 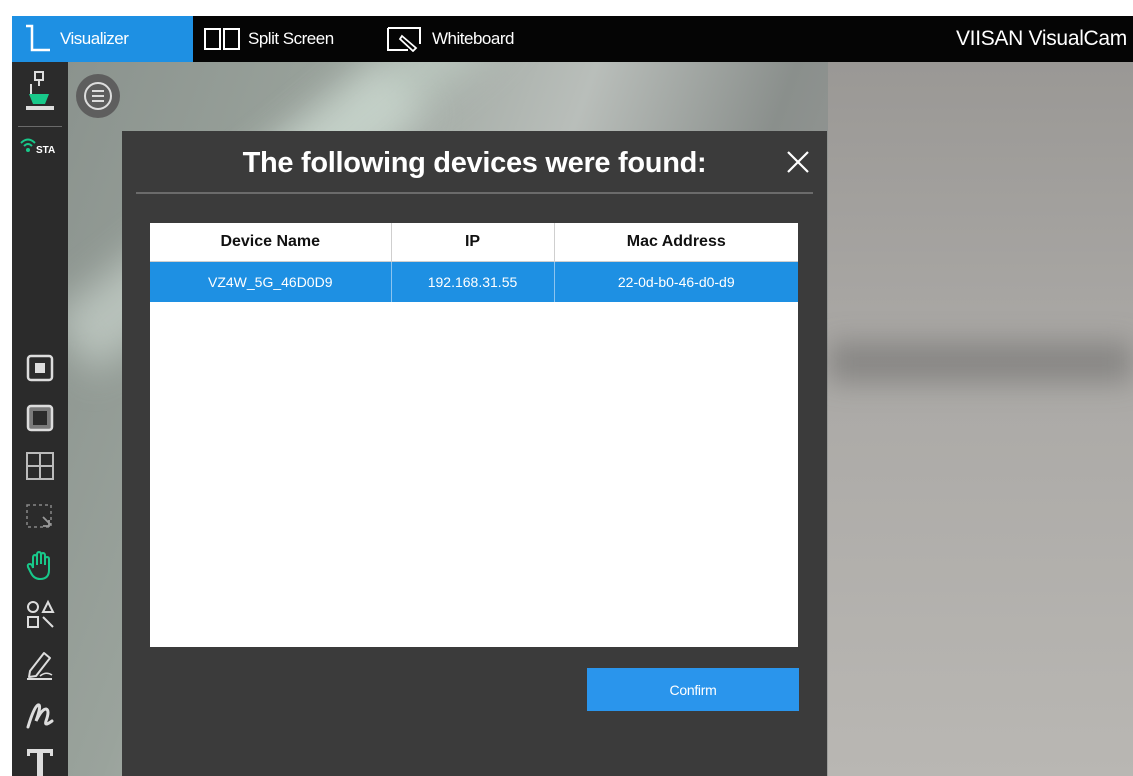 I want to click on select-area-icon, so click(x=39, y=516).